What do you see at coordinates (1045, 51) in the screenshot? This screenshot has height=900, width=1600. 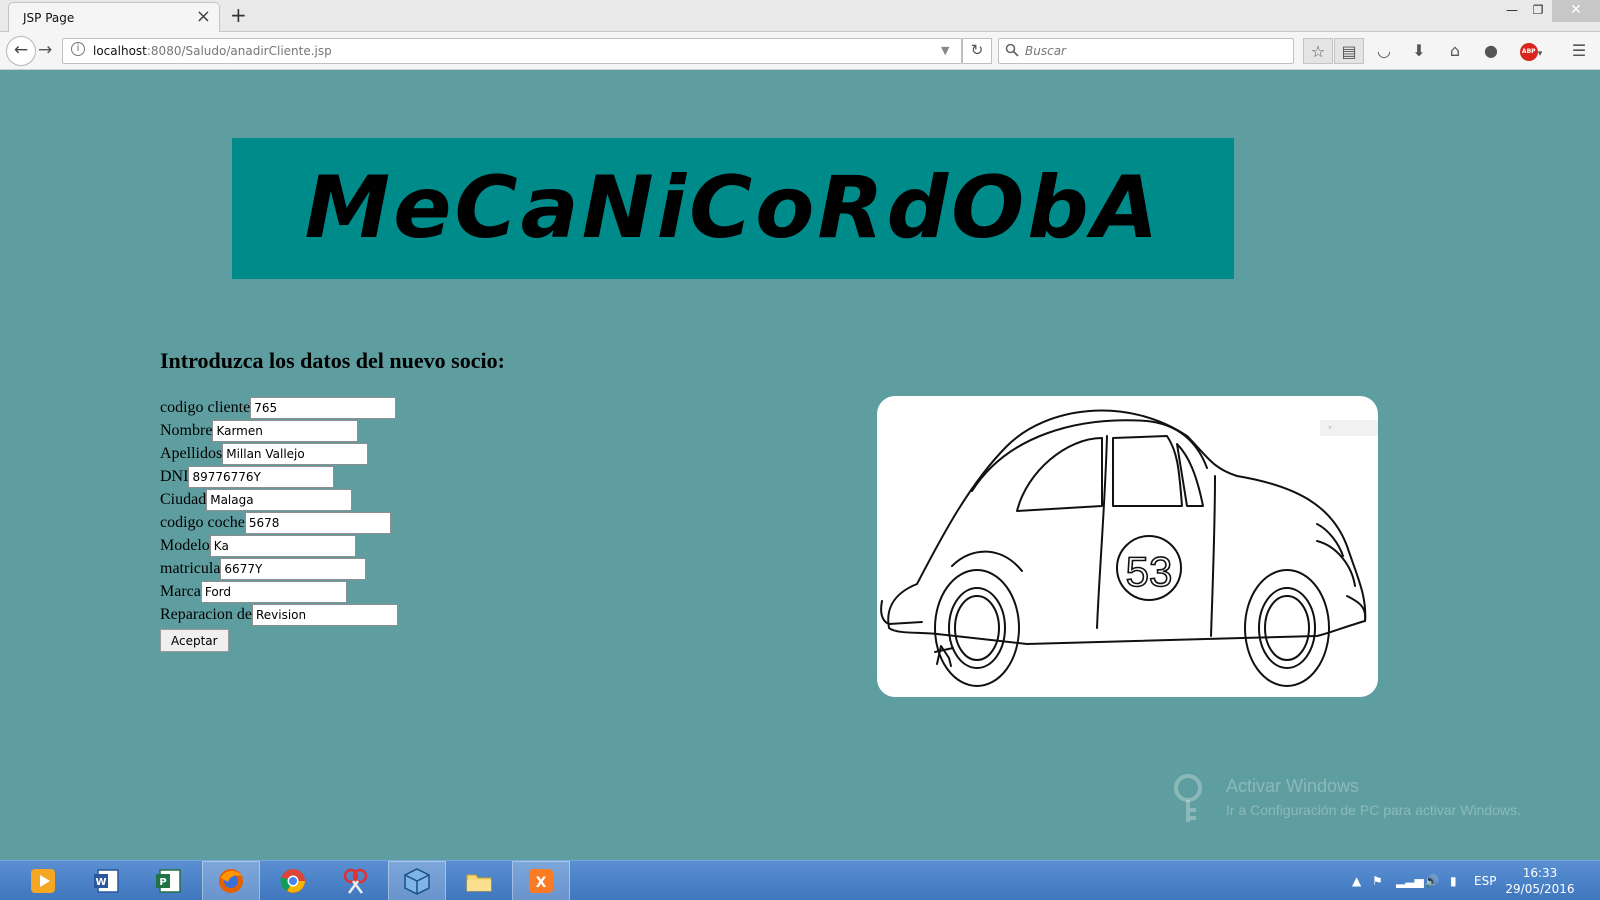 I see `search-placeholder: Buscar` at bounding box center [1045, 51].